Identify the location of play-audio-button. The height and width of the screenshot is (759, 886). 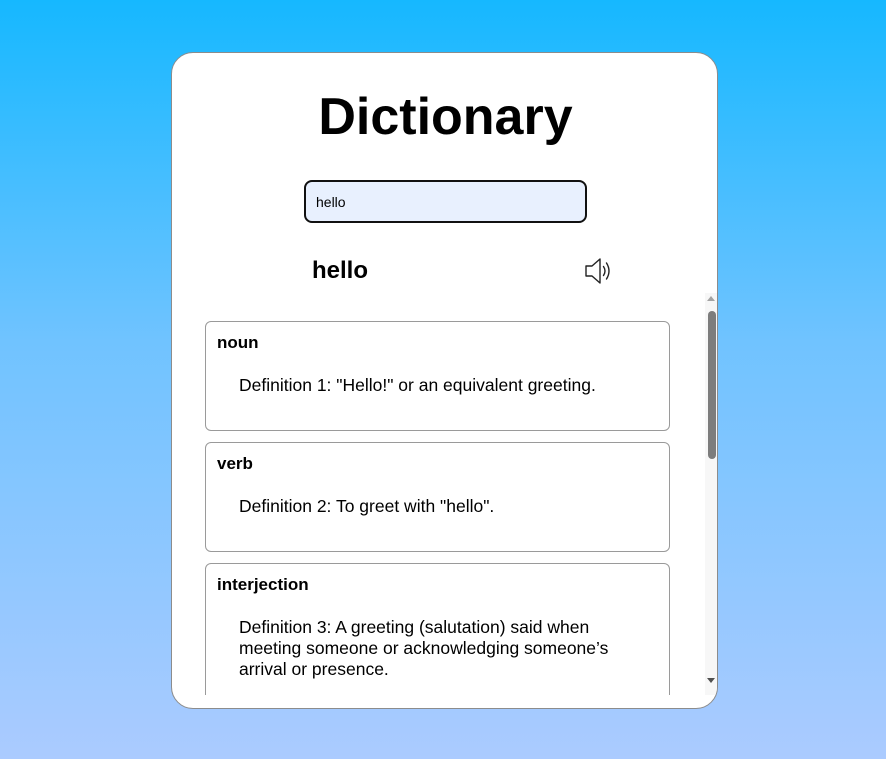
(599, 271).